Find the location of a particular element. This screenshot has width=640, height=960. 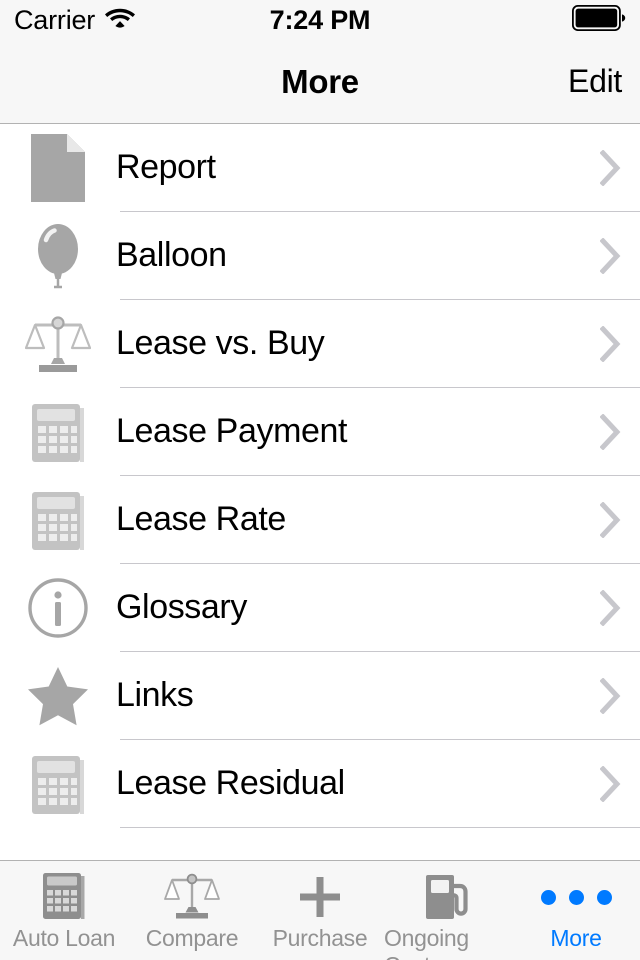

tab-label: Purchase is located at coordinates (320, 938).